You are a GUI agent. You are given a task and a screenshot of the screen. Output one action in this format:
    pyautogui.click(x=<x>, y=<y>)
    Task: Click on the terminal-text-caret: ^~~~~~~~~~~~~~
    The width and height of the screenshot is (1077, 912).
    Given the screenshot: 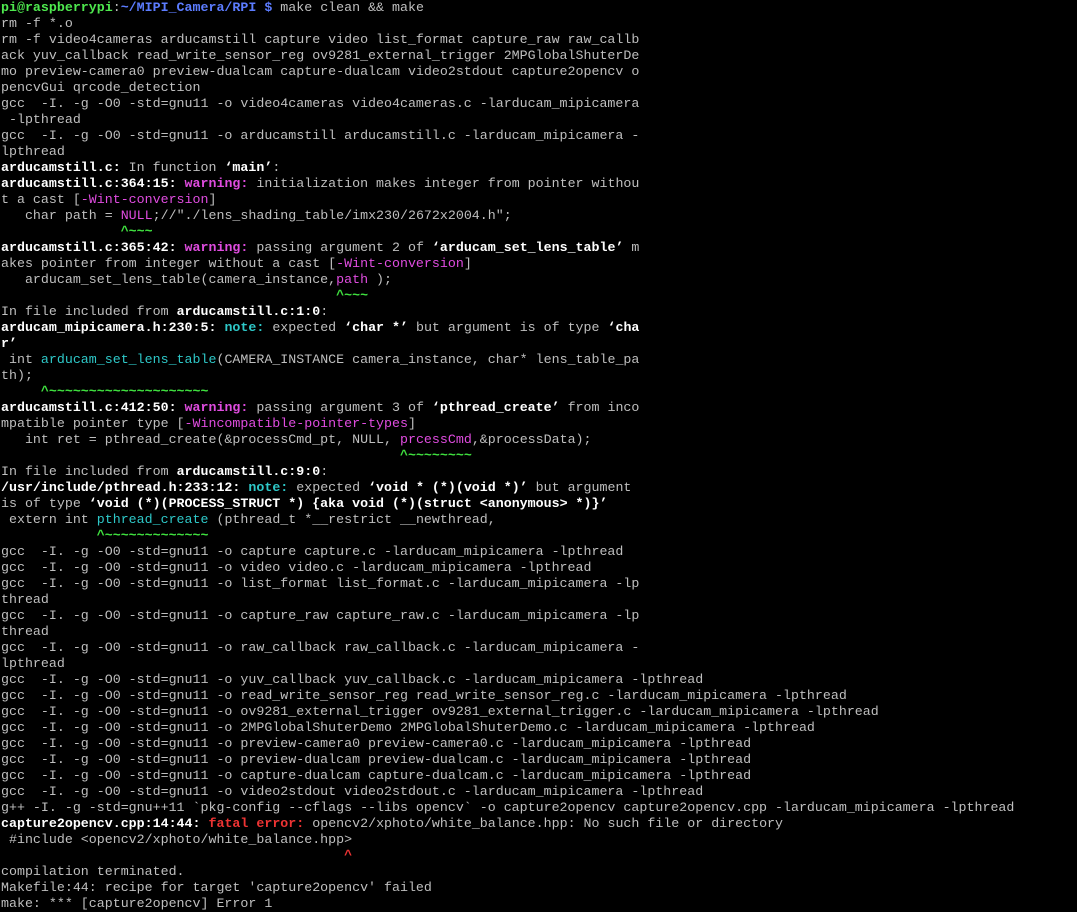 What is the action you would take?
    pyautogui.click(x=152, y=535)
    